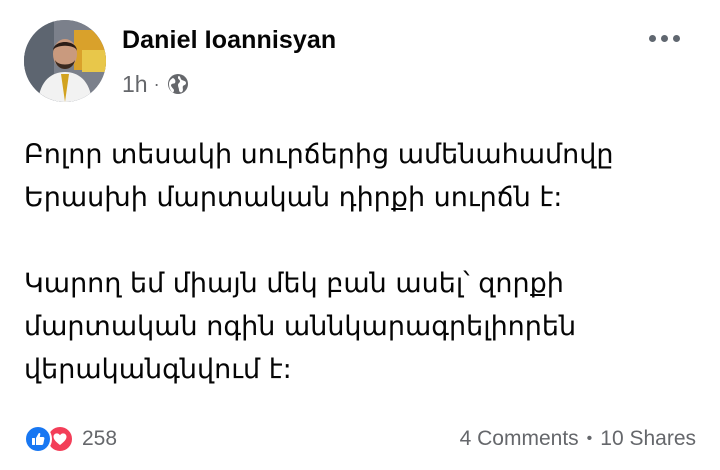 This screenshot has width=720, height=470. Describe the element at coordinates (135, 84) in the screenshot. I see `post-time: 1h` at that location.